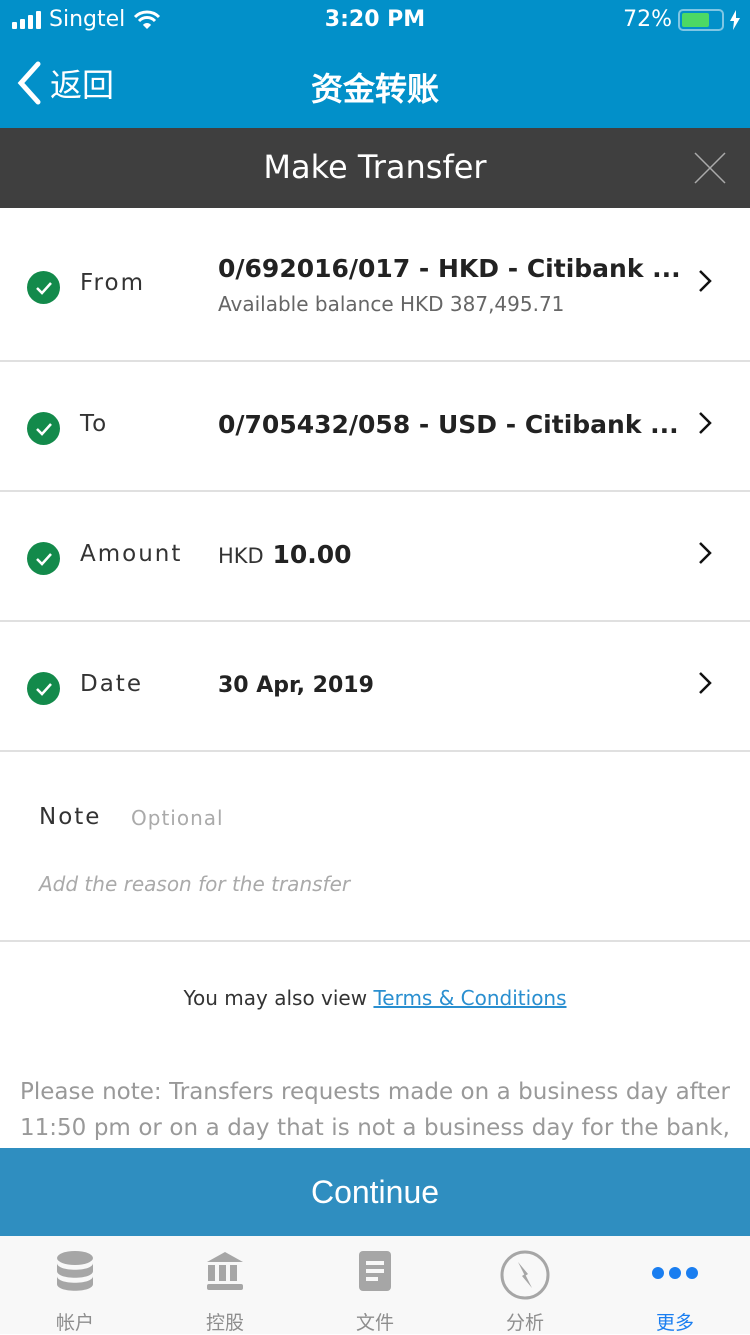 The width and height of the screenshot is (750, 1335). Describe the element at coordinates (525, 1275) in the screenshot. I see `compass-icon` at that location.